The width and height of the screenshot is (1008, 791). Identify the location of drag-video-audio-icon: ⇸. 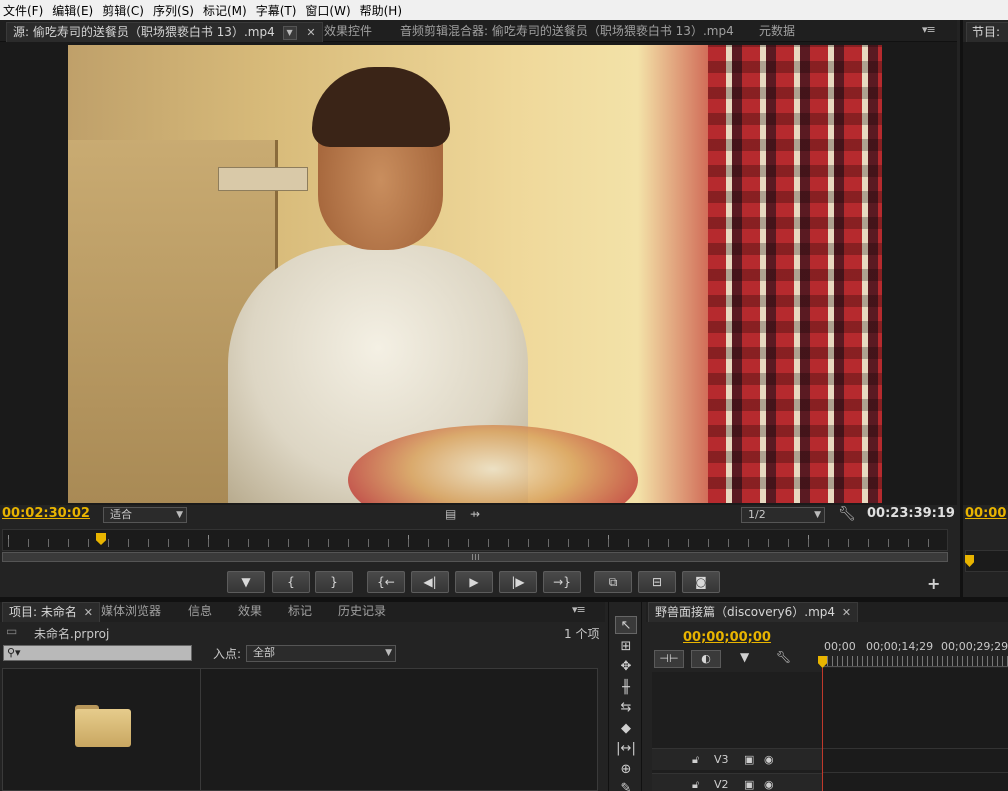
(475, 514).